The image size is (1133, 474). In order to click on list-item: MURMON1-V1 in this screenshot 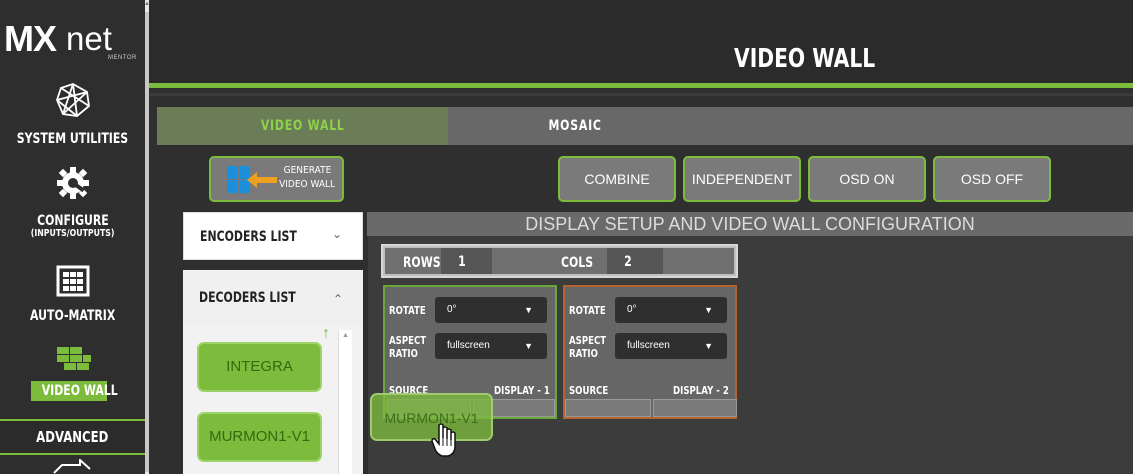, I will do `click(259, 437)`.